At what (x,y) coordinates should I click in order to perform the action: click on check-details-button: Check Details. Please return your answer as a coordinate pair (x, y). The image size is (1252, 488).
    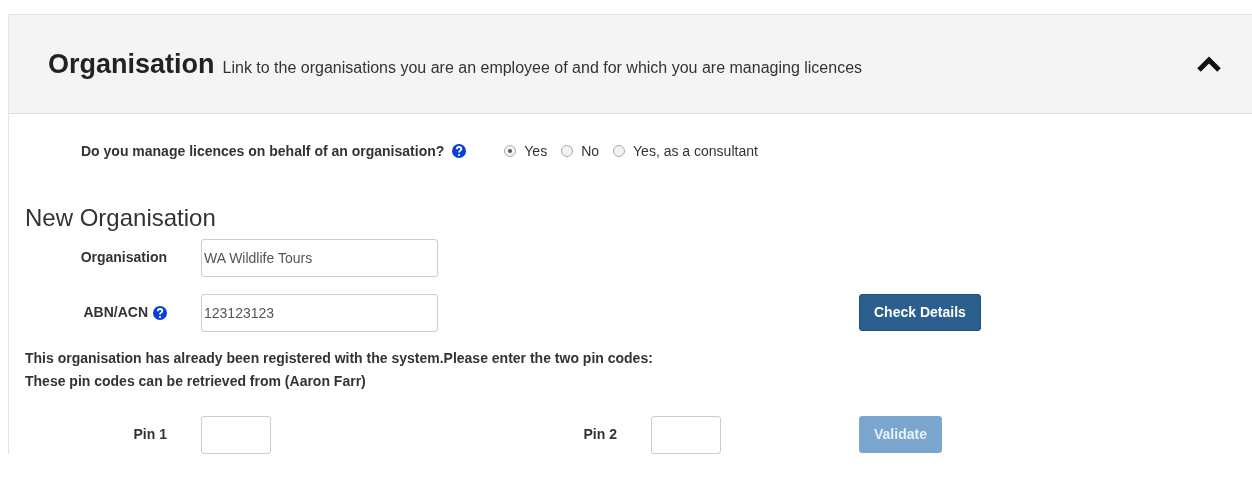
    Looking at the image, I should click on (920, 313).